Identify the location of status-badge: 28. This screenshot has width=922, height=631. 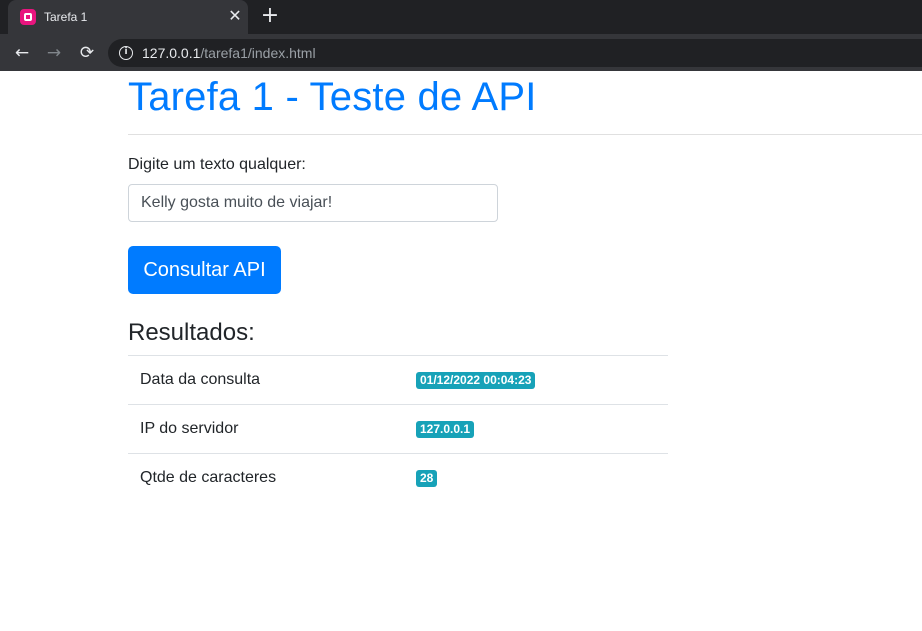
(427, 479).